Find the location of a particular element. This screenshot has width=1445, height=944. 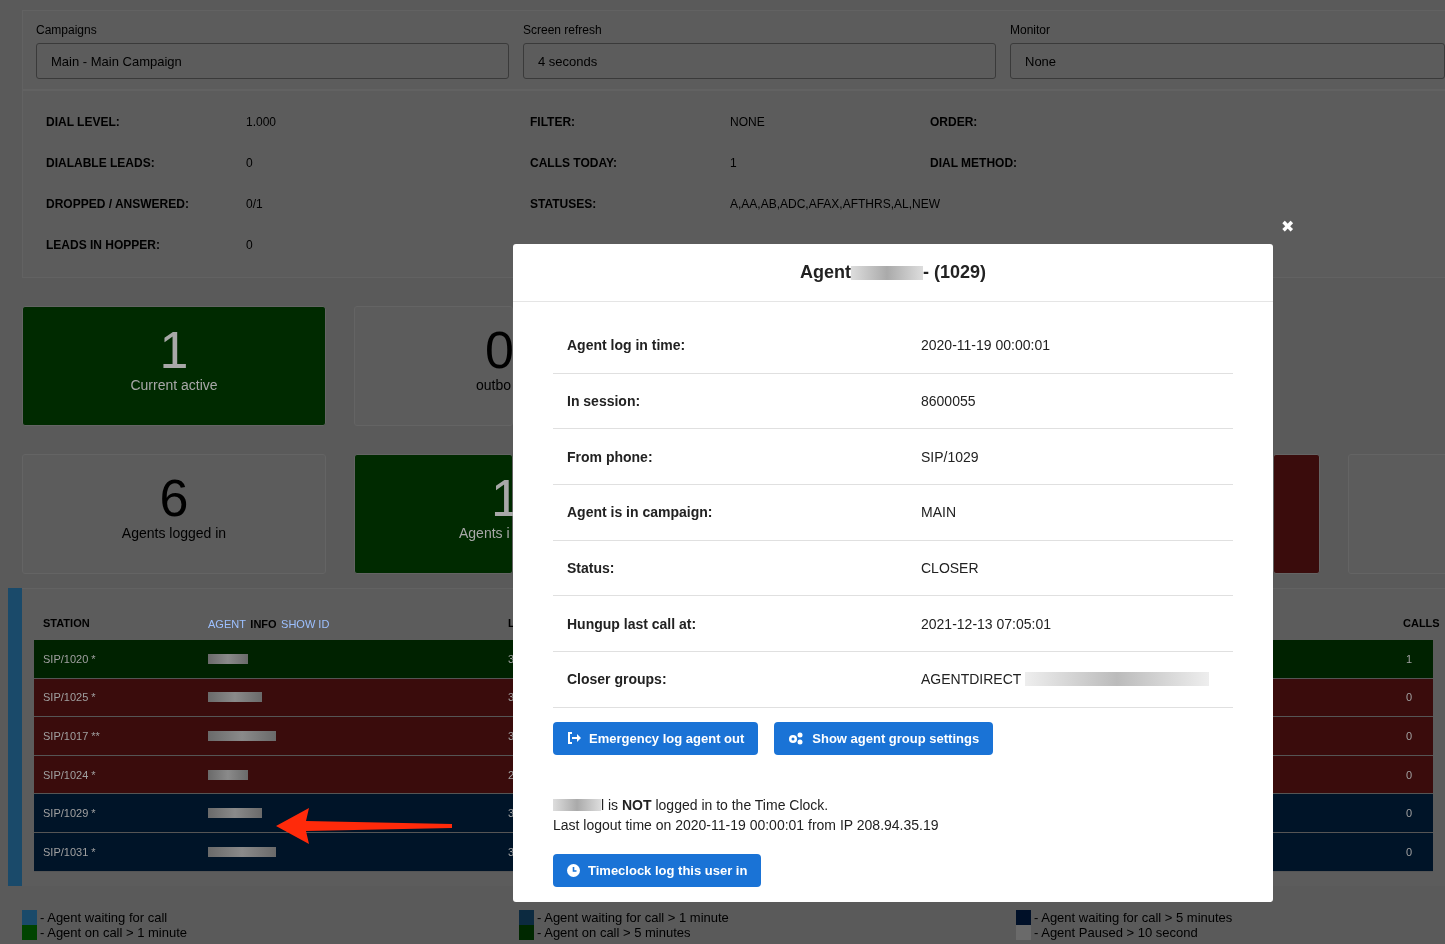

table-cell: SIP/1029 * is located at coordinates (69, 813).